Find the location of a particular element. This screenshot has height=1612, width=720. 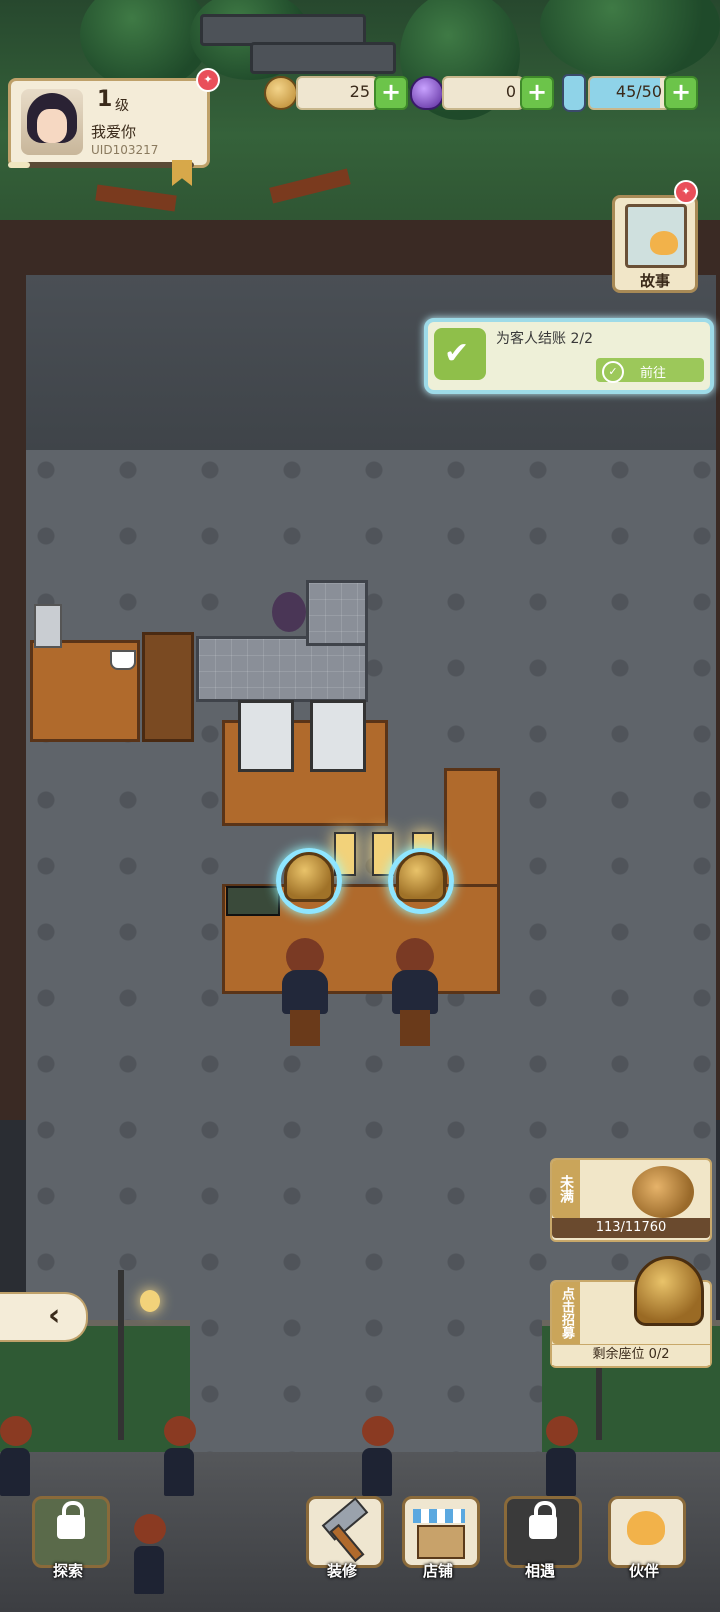

satisfaction-panel: 未满 113/11760 is located at coordinates (631, 1200).